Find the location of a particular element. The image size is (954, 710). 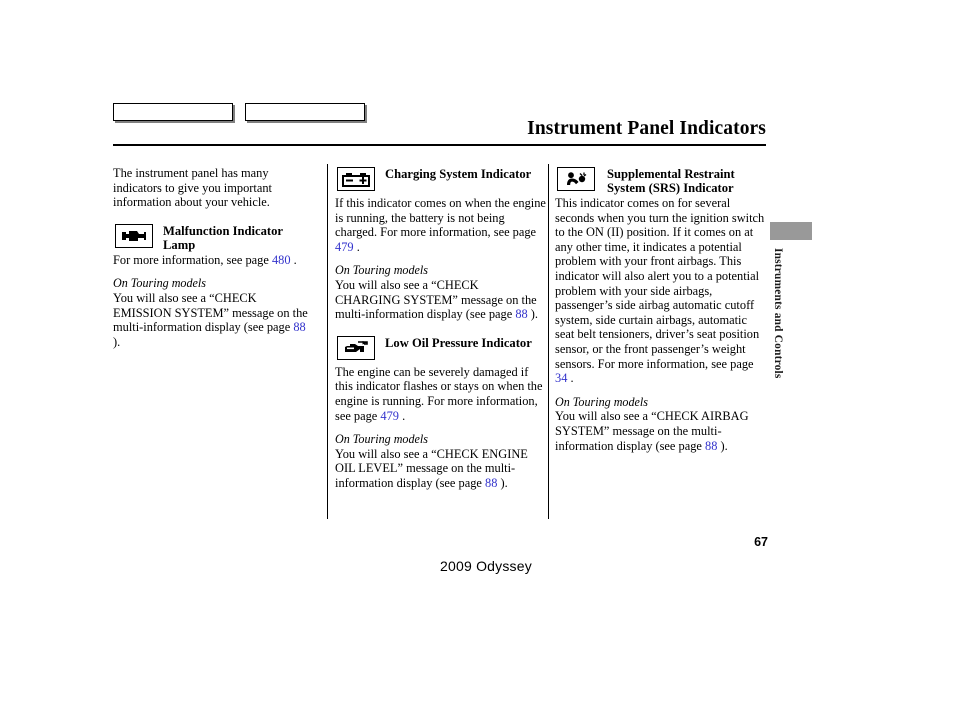

indicator-low-oil-pressure-indicator: Low Oil Pressure Indicator is located at coordinates (441, 350).